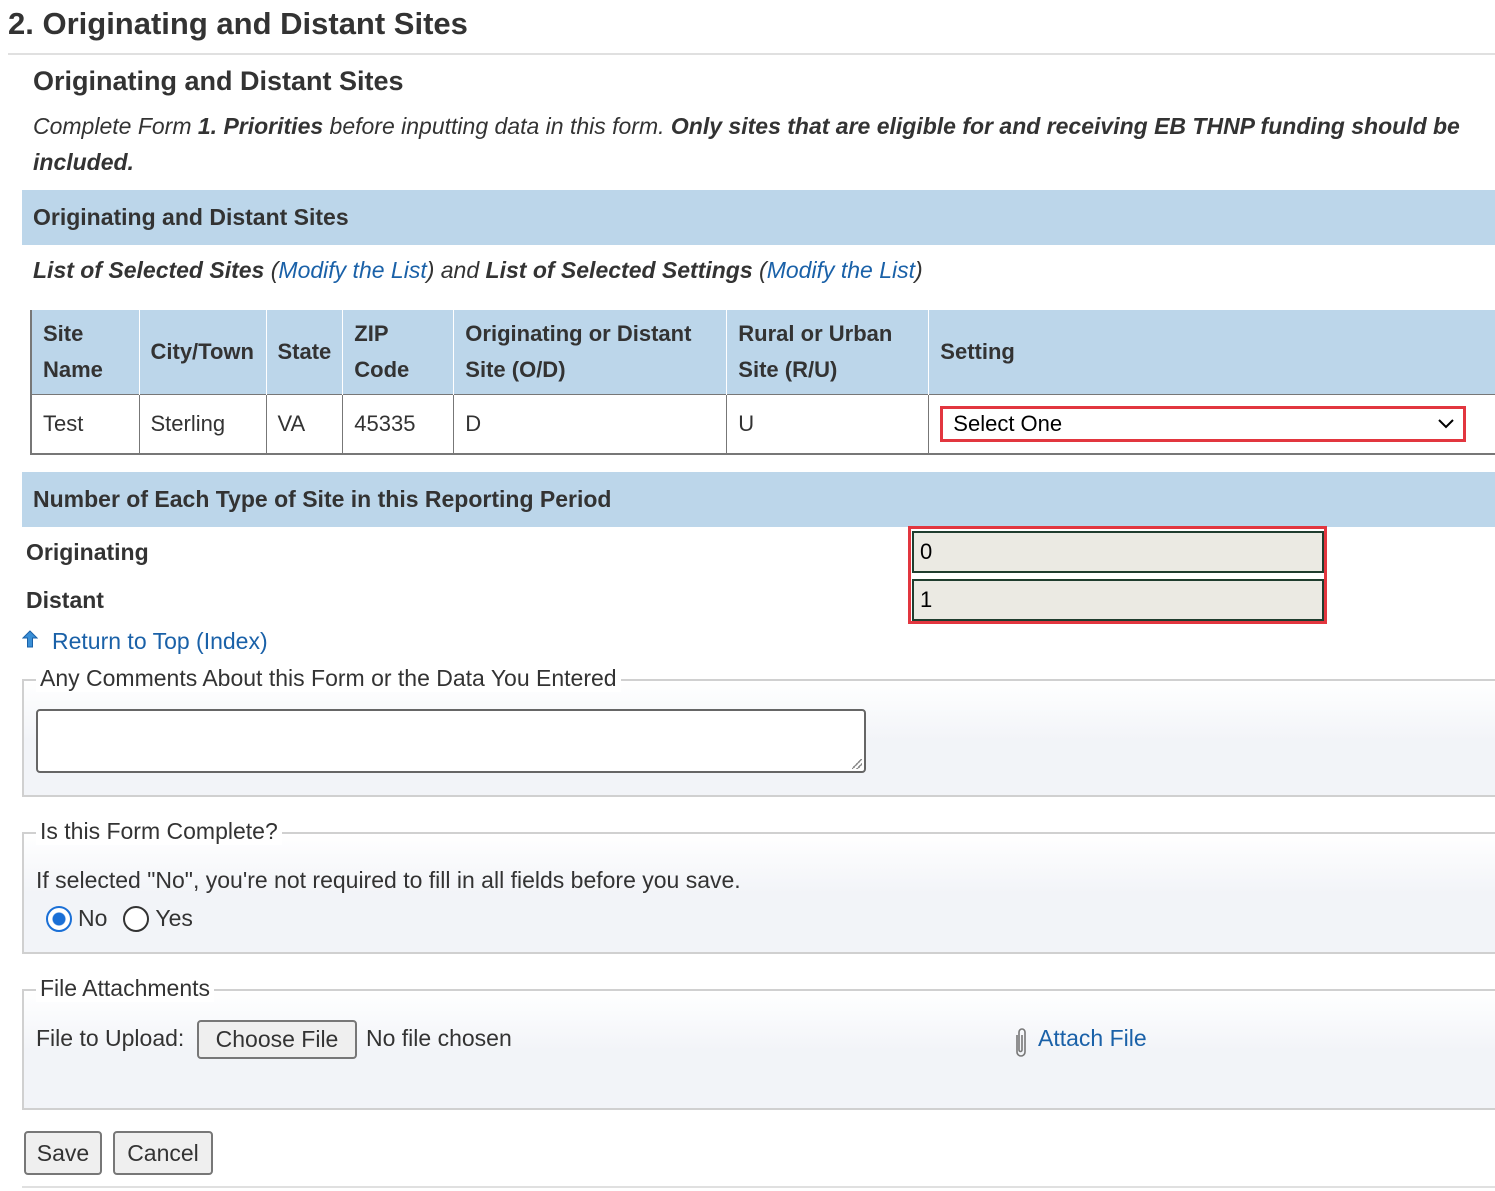 Image resolution: width=1495 pixels, height=1191 pixels. Describe the element at coordinates (1203, 423) in the screenshot. I see `setting-select: Select One` at that location.